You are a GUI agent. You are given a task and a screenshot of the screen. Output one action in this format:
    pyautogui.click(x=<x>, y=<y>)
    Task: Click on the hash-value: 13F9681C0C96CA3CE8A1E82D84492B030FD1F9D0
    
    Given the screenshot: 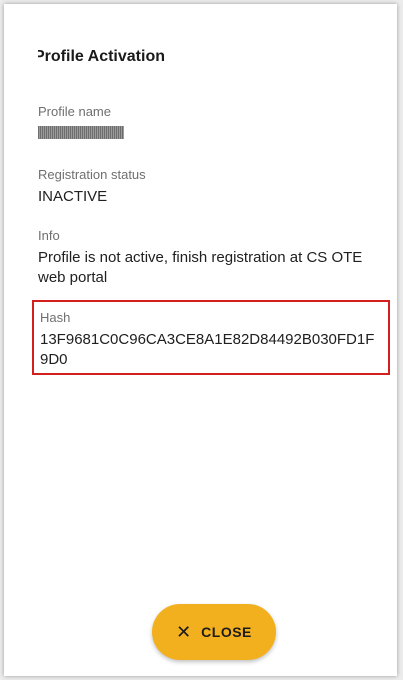 What is the action you would take?
    pyautogui.click(x=207, y=349)
    